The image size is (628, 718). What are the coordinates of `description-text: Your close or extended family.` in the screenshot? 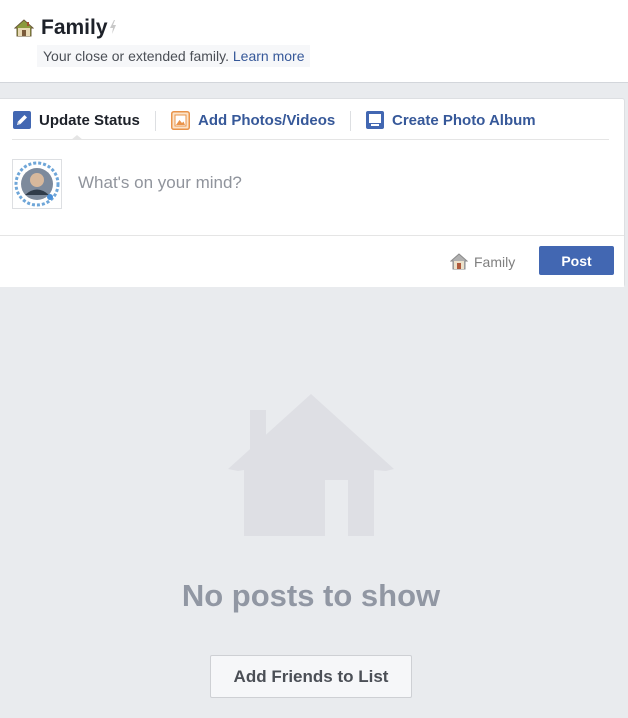 It's located at (136, 56).